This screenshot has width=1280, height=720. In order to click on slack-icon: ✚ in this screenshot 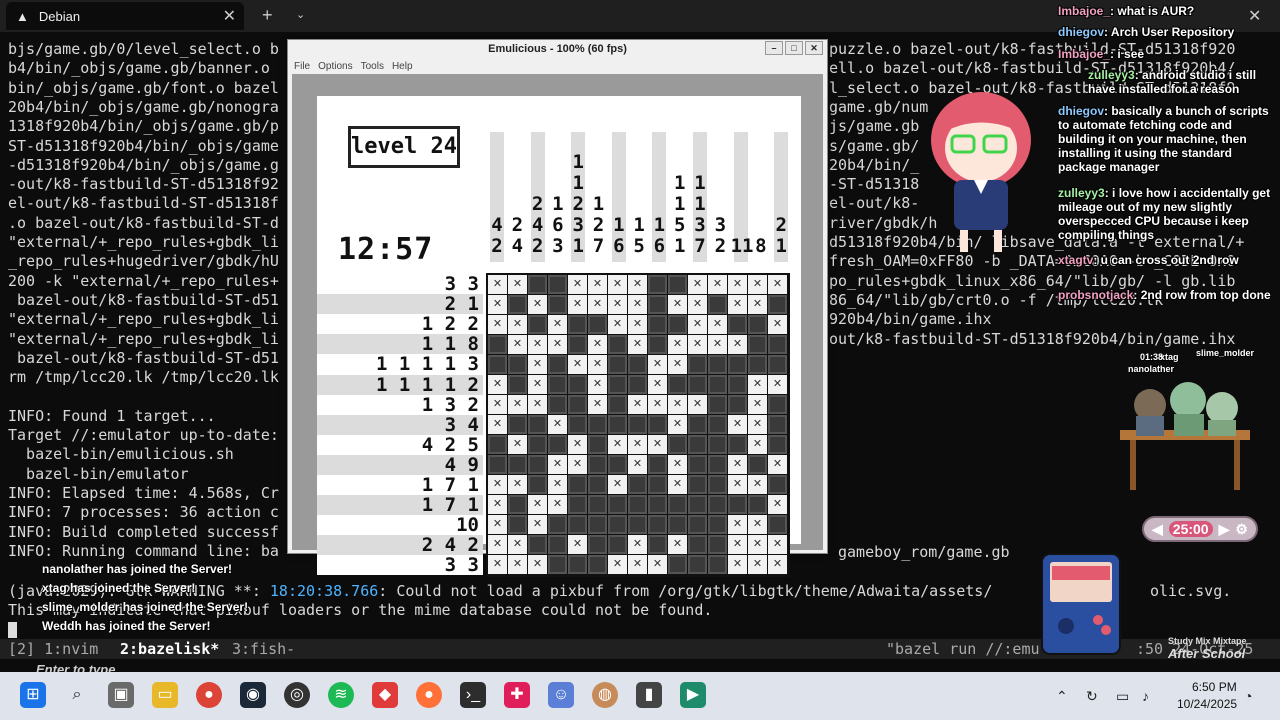, I will do `click(517, 695)`.